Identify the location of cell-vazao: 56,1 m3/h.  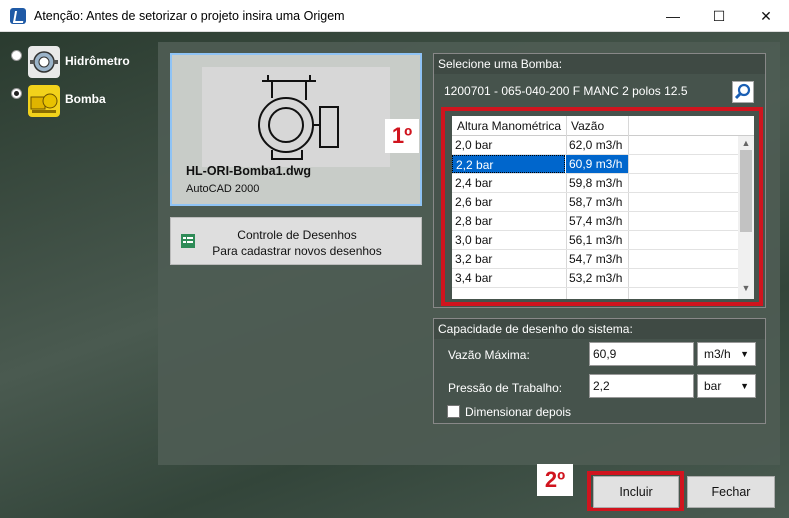
(596, 240).